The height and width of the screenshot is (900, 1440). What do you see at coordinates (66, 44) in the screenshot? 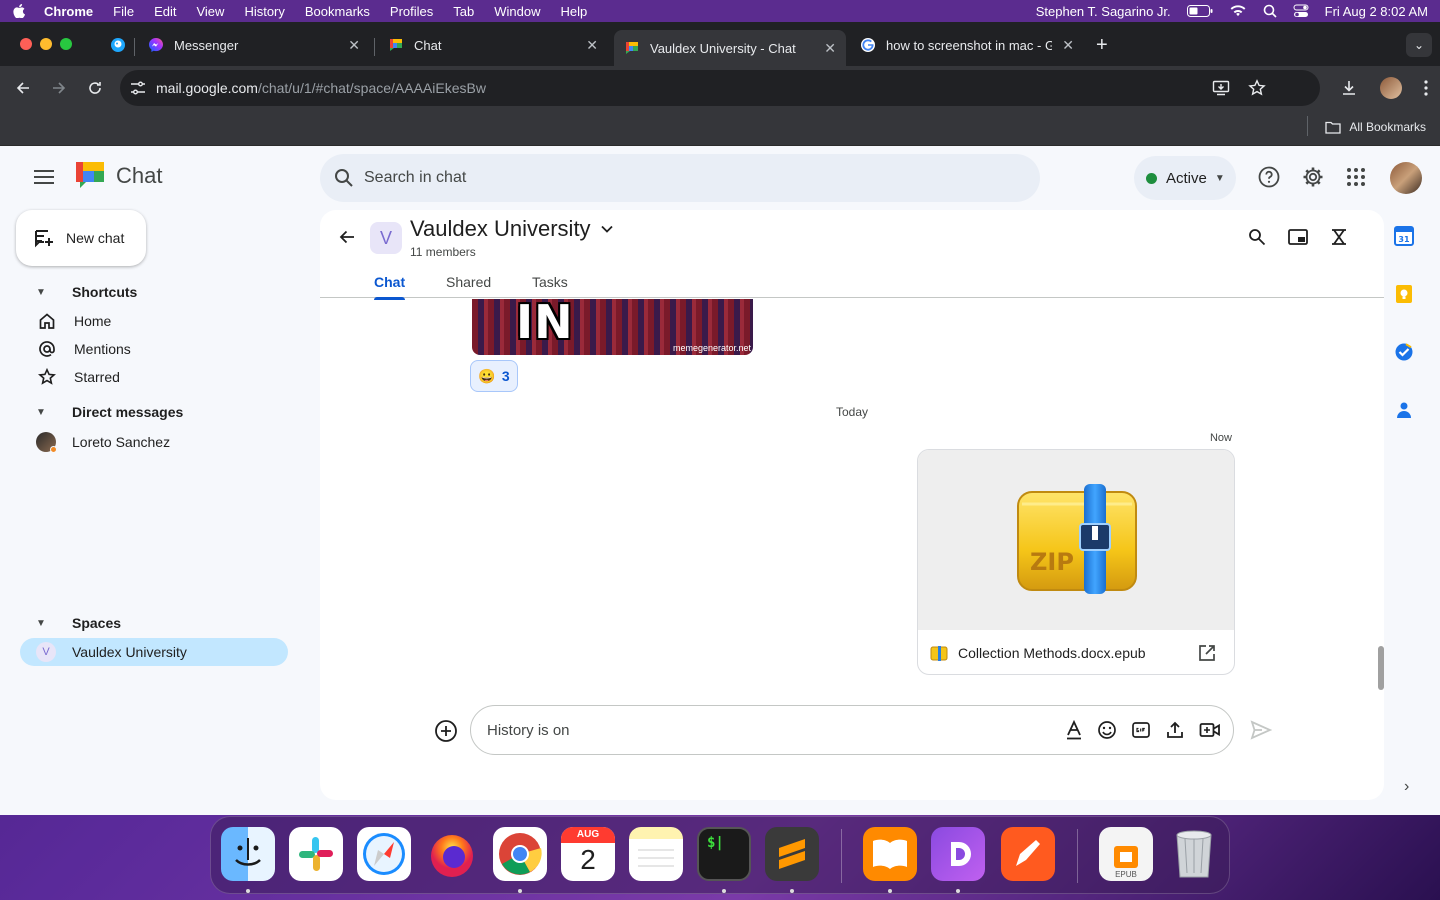
I see `zoom-window-button` at bounding box center [66, 44].